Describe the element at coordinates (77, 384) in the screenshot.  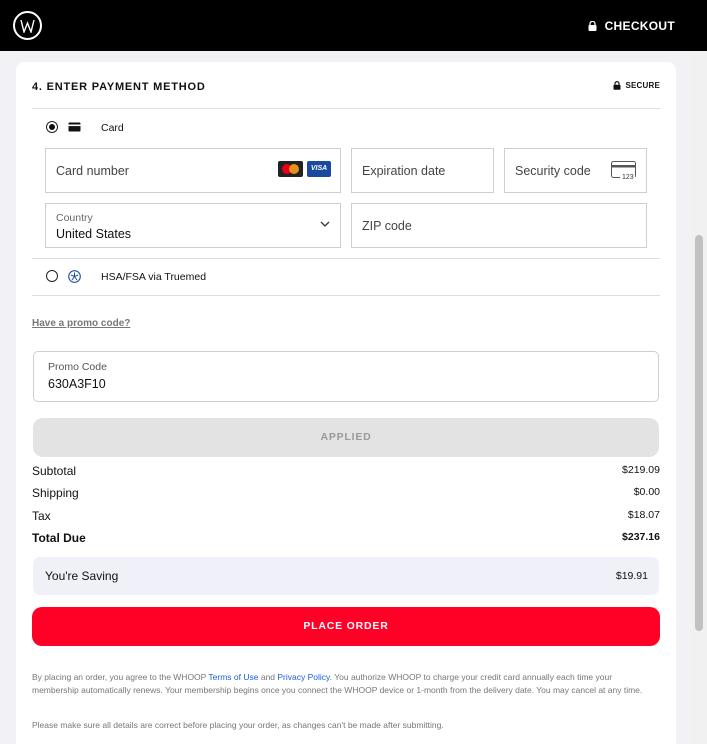
I see `promo-code-value: 630A3F10` at that location.